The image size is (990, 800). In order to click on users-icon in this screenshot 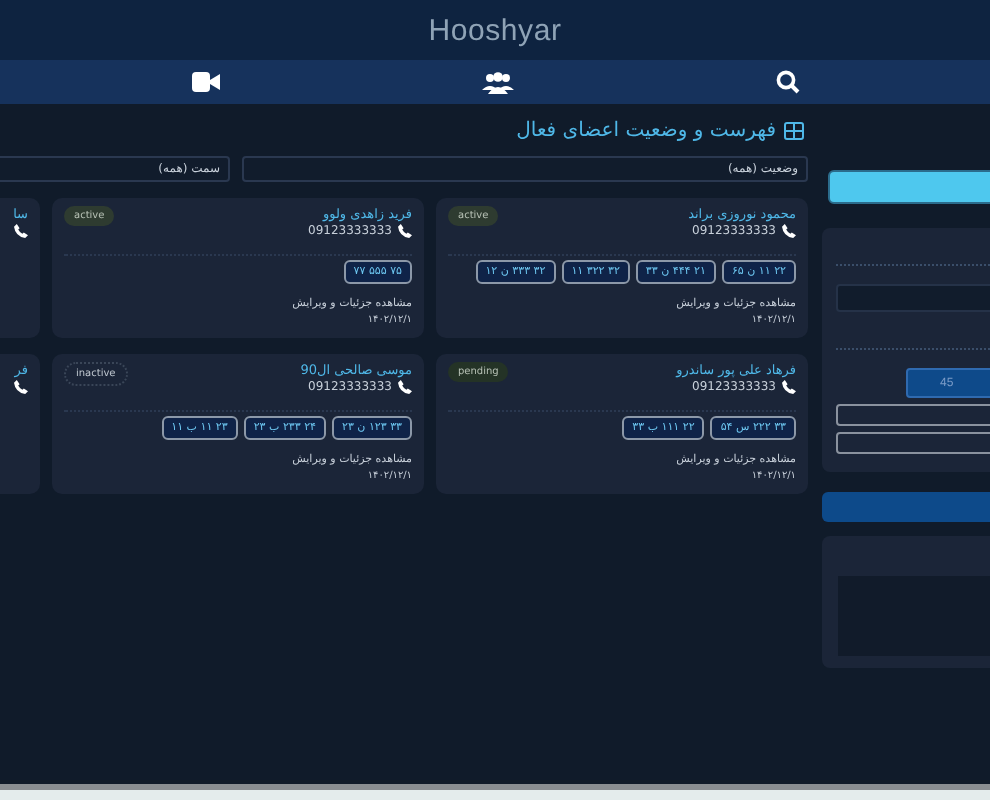, I will do `click(497, 82)`.